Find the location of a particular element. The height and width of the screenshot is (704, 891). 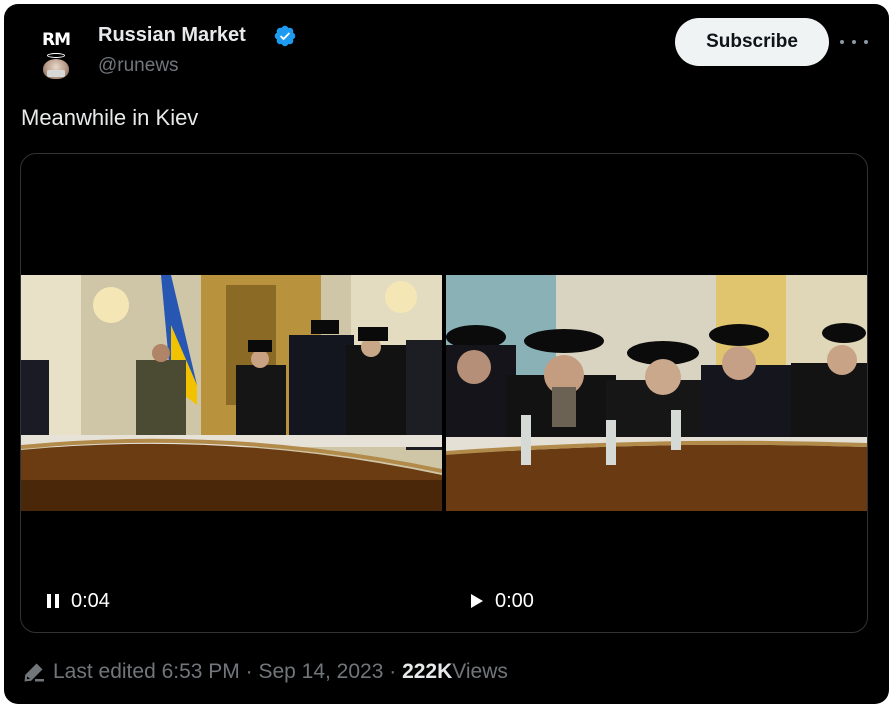

avatar-logo-text: RM is located at coordinates (56, 40).